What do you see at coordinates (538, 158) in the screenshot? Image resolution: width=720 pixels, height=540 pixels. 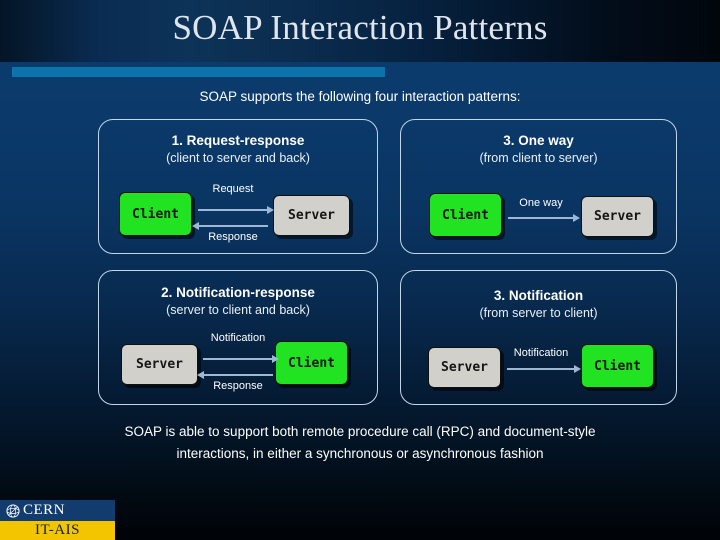 I see `pattern-subtitle: (from client to server)` at bounding box center [538, 158].